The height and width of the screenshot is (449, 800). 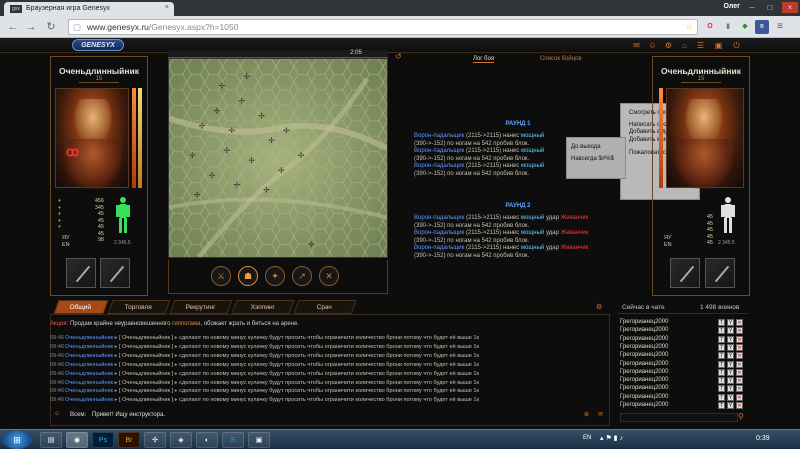 What do you see at coordinates (123, 215) in the screenshot?
I see `left-body-silhouette-icon` at bounding box center [123, 215].